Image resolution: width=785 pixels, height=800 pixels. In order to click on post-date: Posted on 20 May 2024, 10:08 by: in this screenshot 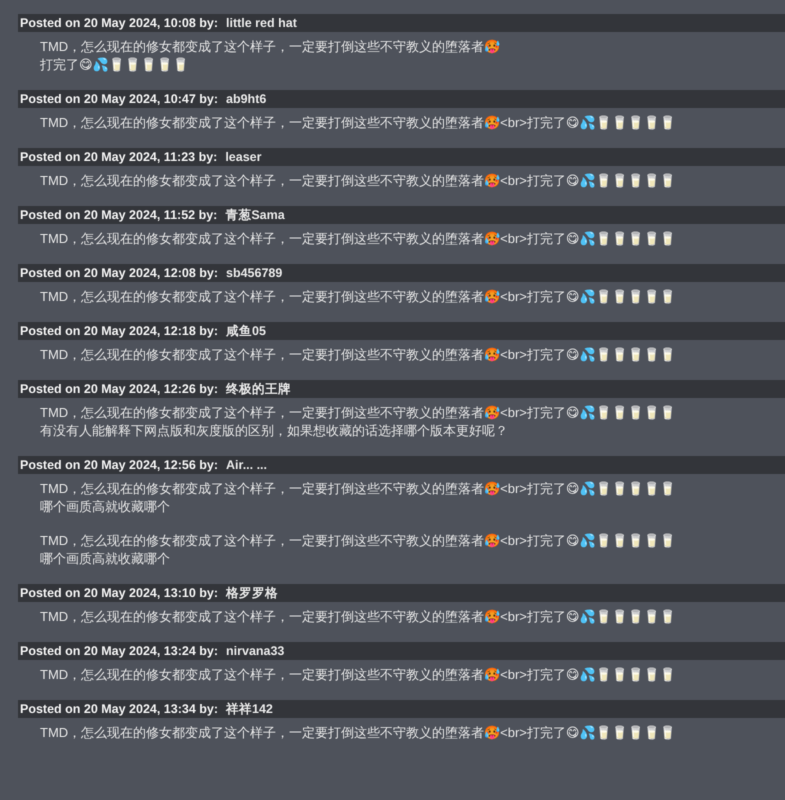, I will do `click(119, 23)`.